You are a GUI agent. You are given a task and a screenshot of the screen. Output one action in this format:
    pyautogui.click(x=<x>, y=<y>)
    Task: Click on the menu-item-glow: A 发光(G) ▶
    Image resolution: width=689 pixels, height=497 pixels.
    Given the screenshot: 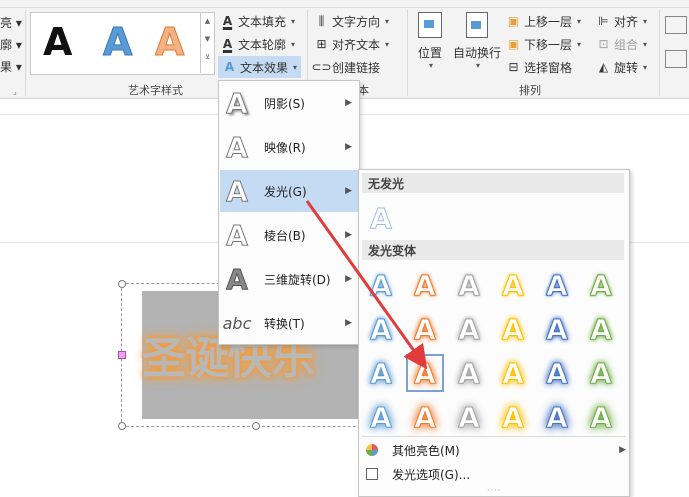 What is the action you would take?
    pyautogui.click(x=289, y=191)
    